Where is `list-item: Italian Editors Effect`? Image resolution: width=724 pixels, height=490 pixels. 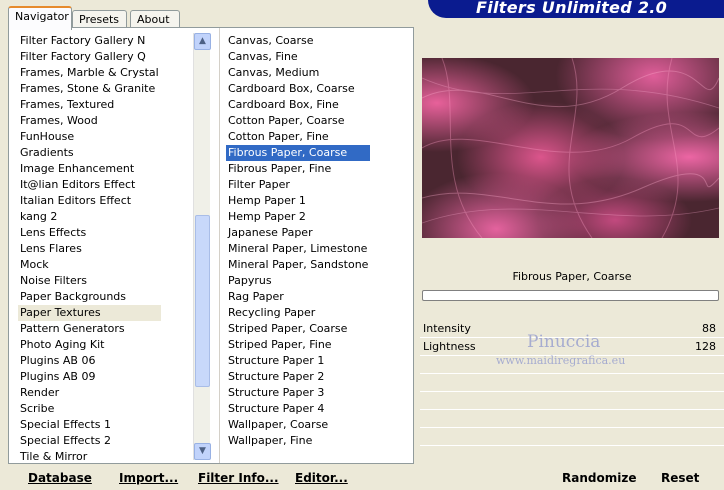 list-item: Italian Editors Effect is located at coordinates (89, 201).